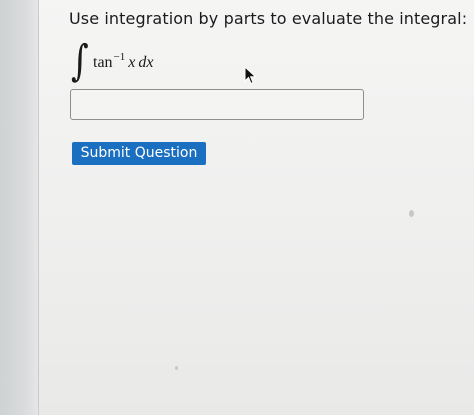 This screenshot has width=474, height=415. What do you see at coordinates (139, 153) in the screenshot?
I see `submit-question-button: Submit Question` at bounding box center [139, 153].